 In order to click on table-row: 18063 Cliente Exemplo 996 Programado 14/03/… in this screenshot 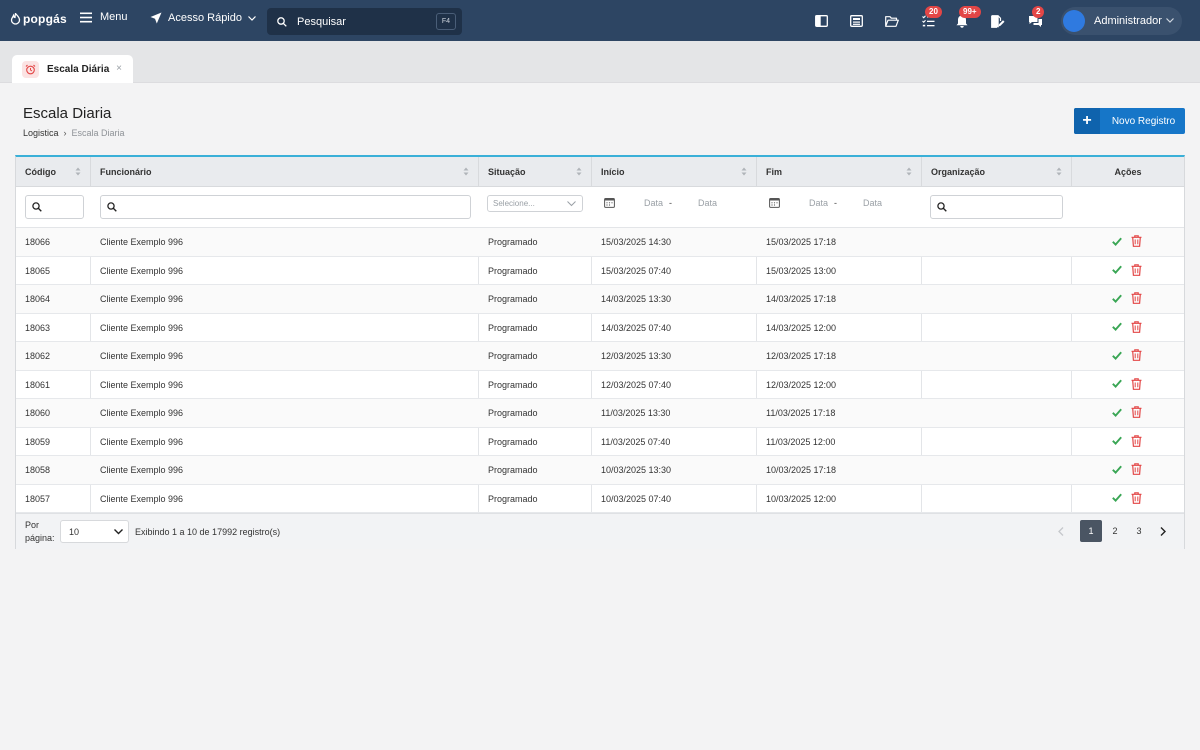, I will do `click(600, 328)`.